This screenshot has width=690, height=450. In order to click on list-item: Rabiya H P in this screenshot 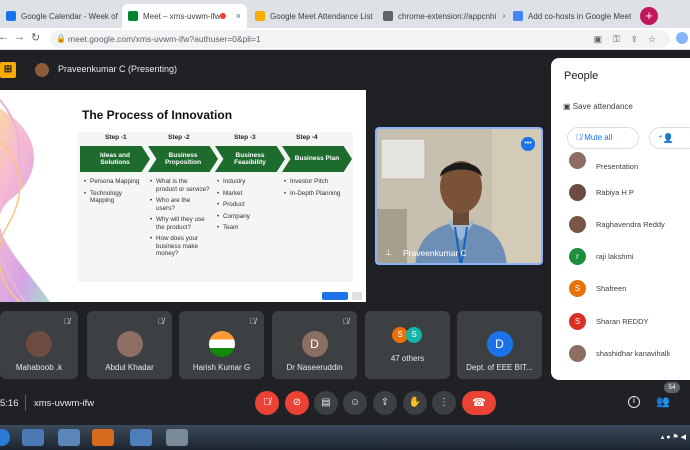, I will do `click(620, 193)`.